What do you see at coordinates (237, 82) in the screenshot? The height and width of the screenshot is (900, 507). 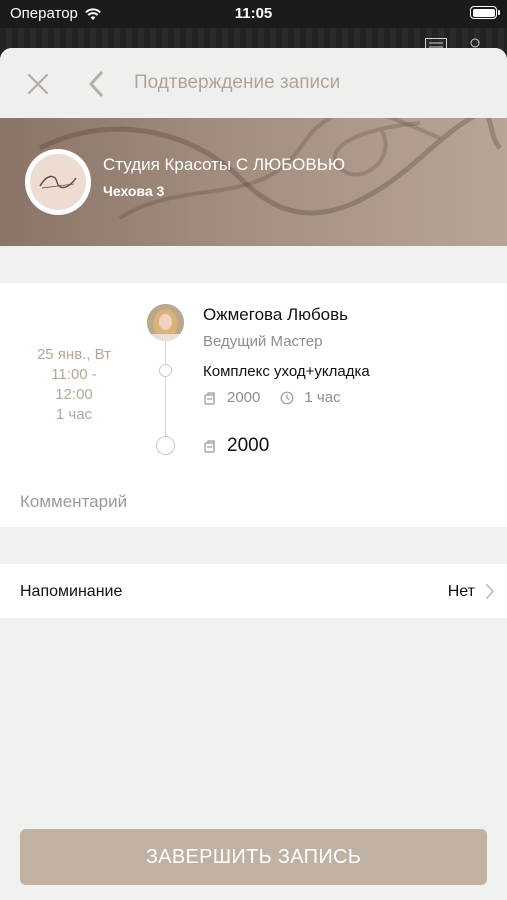 I see `page-title: Подтверждение записи` at bounding box center [237, 82].